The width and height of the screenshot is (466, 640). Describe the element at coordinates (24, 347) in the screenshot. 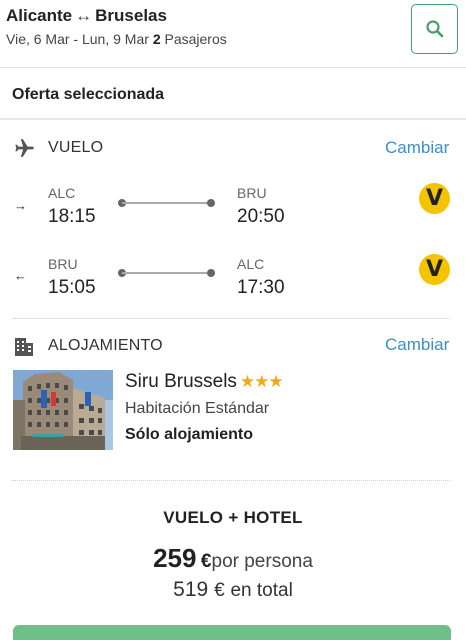

I see `building-icon` at that location.